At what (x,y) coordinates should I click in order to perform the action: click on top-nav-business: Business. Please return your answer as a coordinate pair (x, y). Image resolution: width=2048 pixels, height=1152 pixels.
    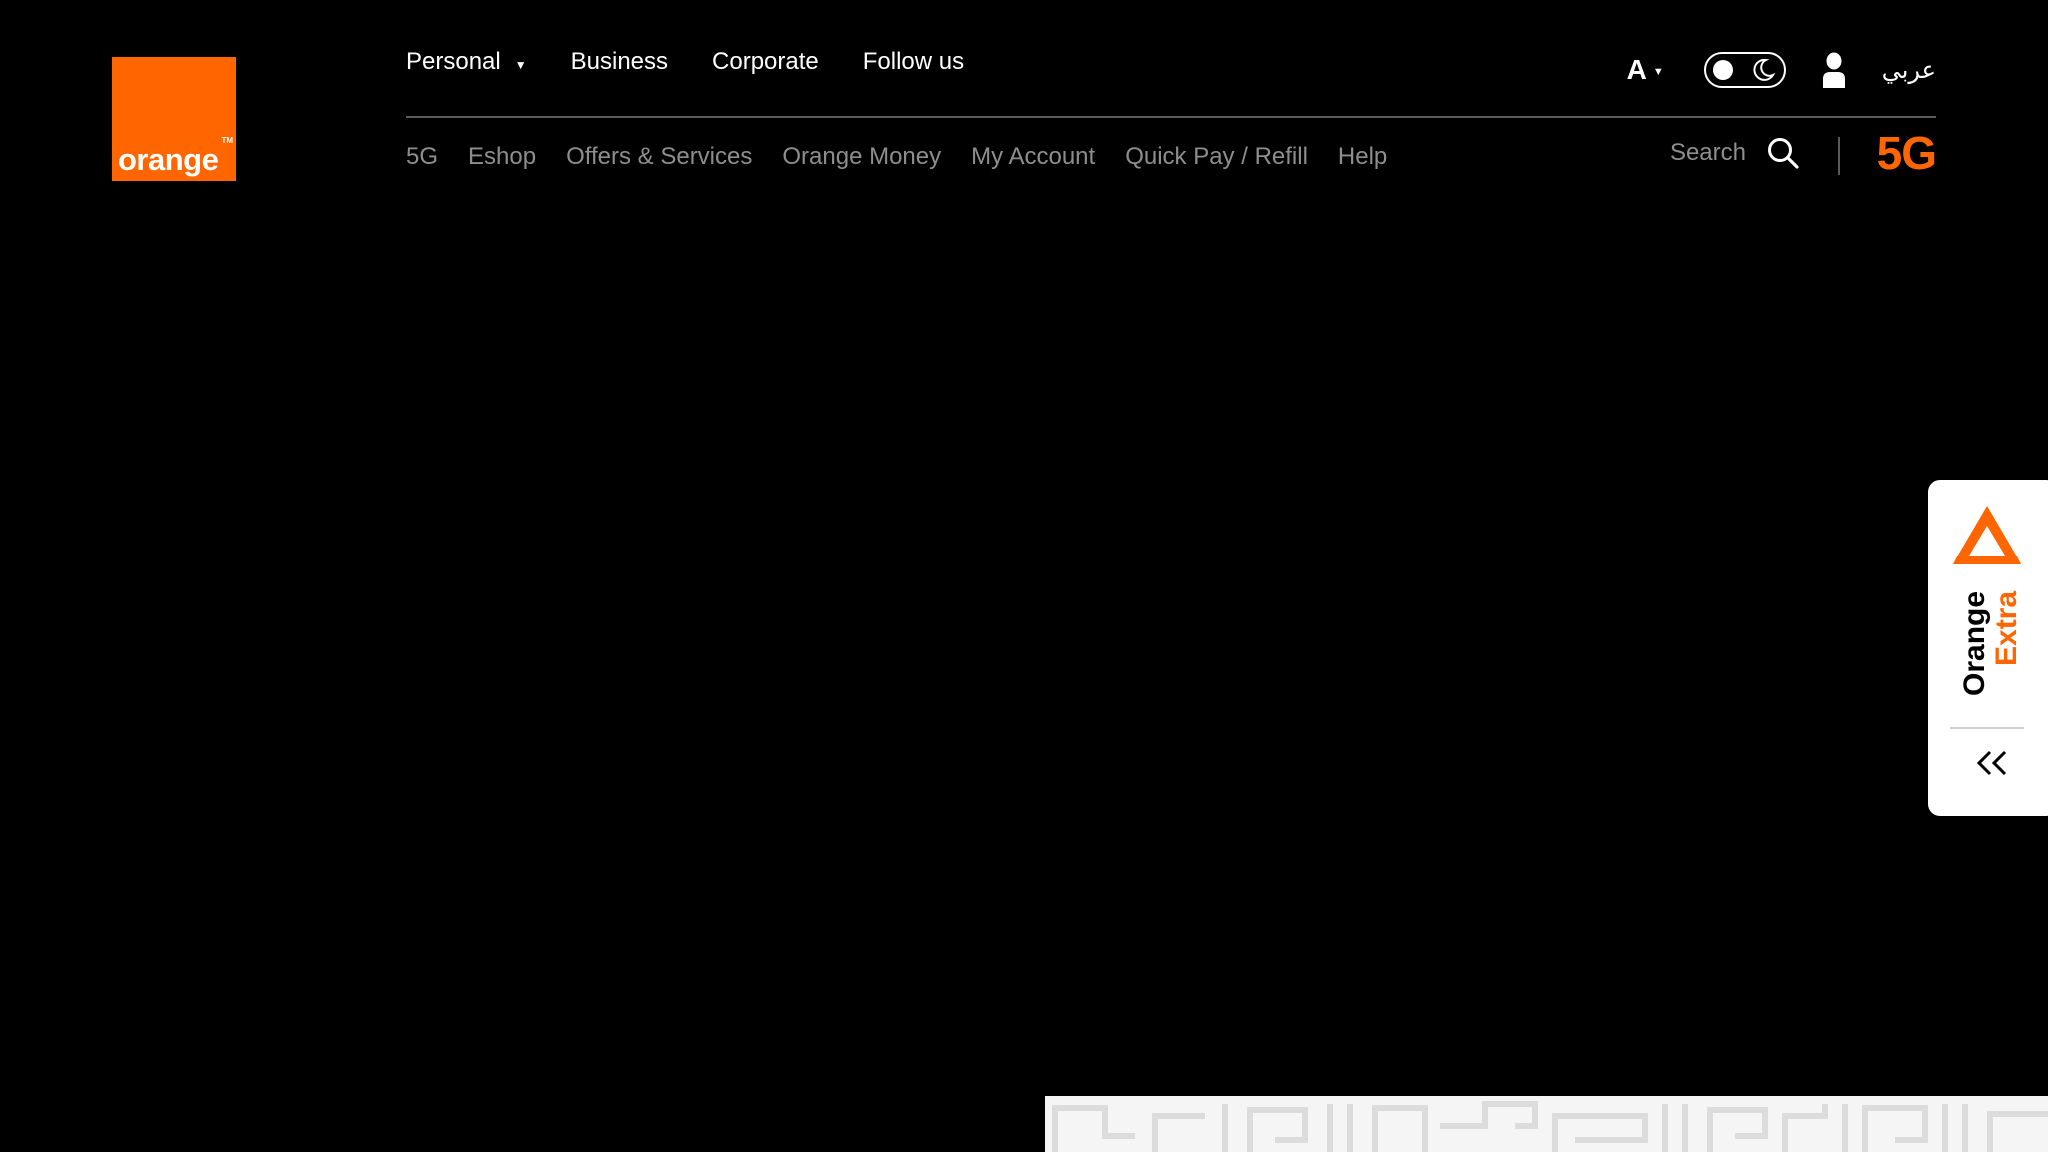
    Looking at the image, I should click on (619, 62).